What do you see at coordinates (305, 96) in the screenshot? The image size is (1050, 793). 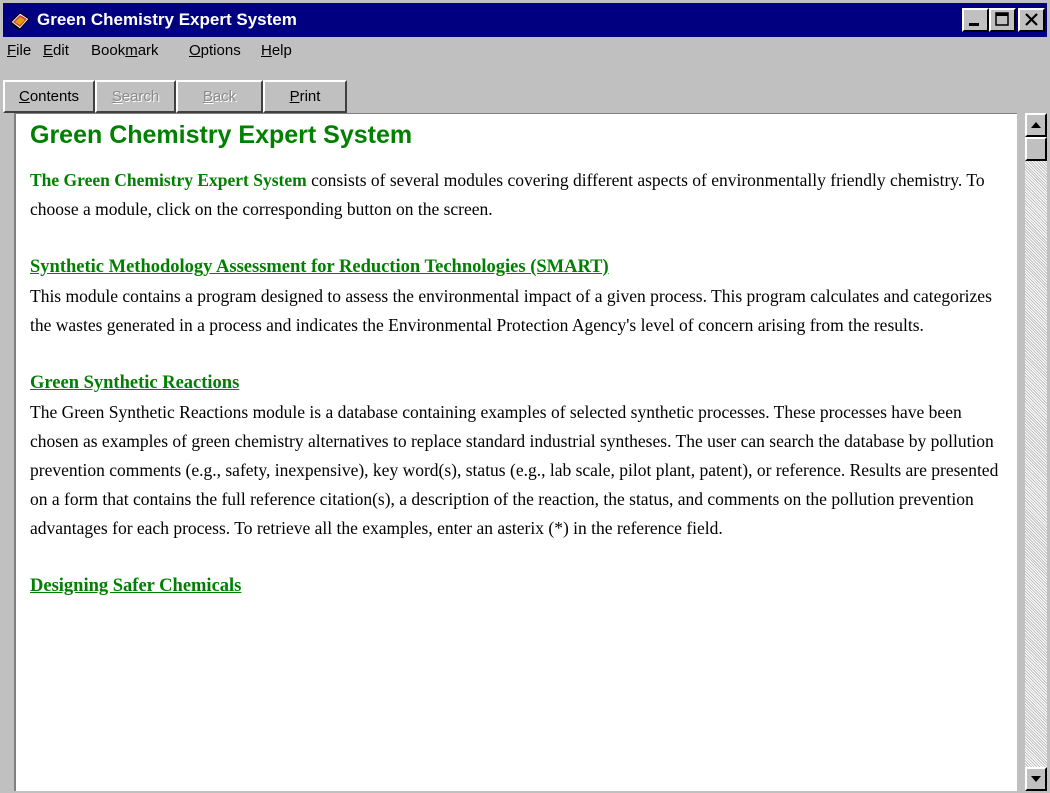 I see `print-button: Print` at bounding box center [305, 96].